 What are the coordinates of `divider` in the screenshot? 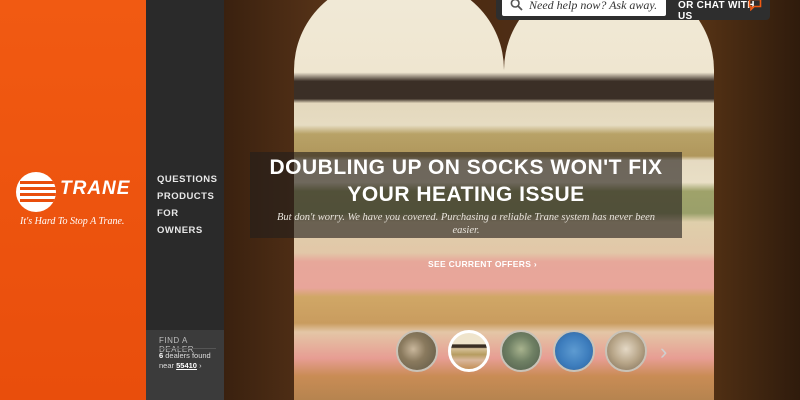 It's located at (187, 348).